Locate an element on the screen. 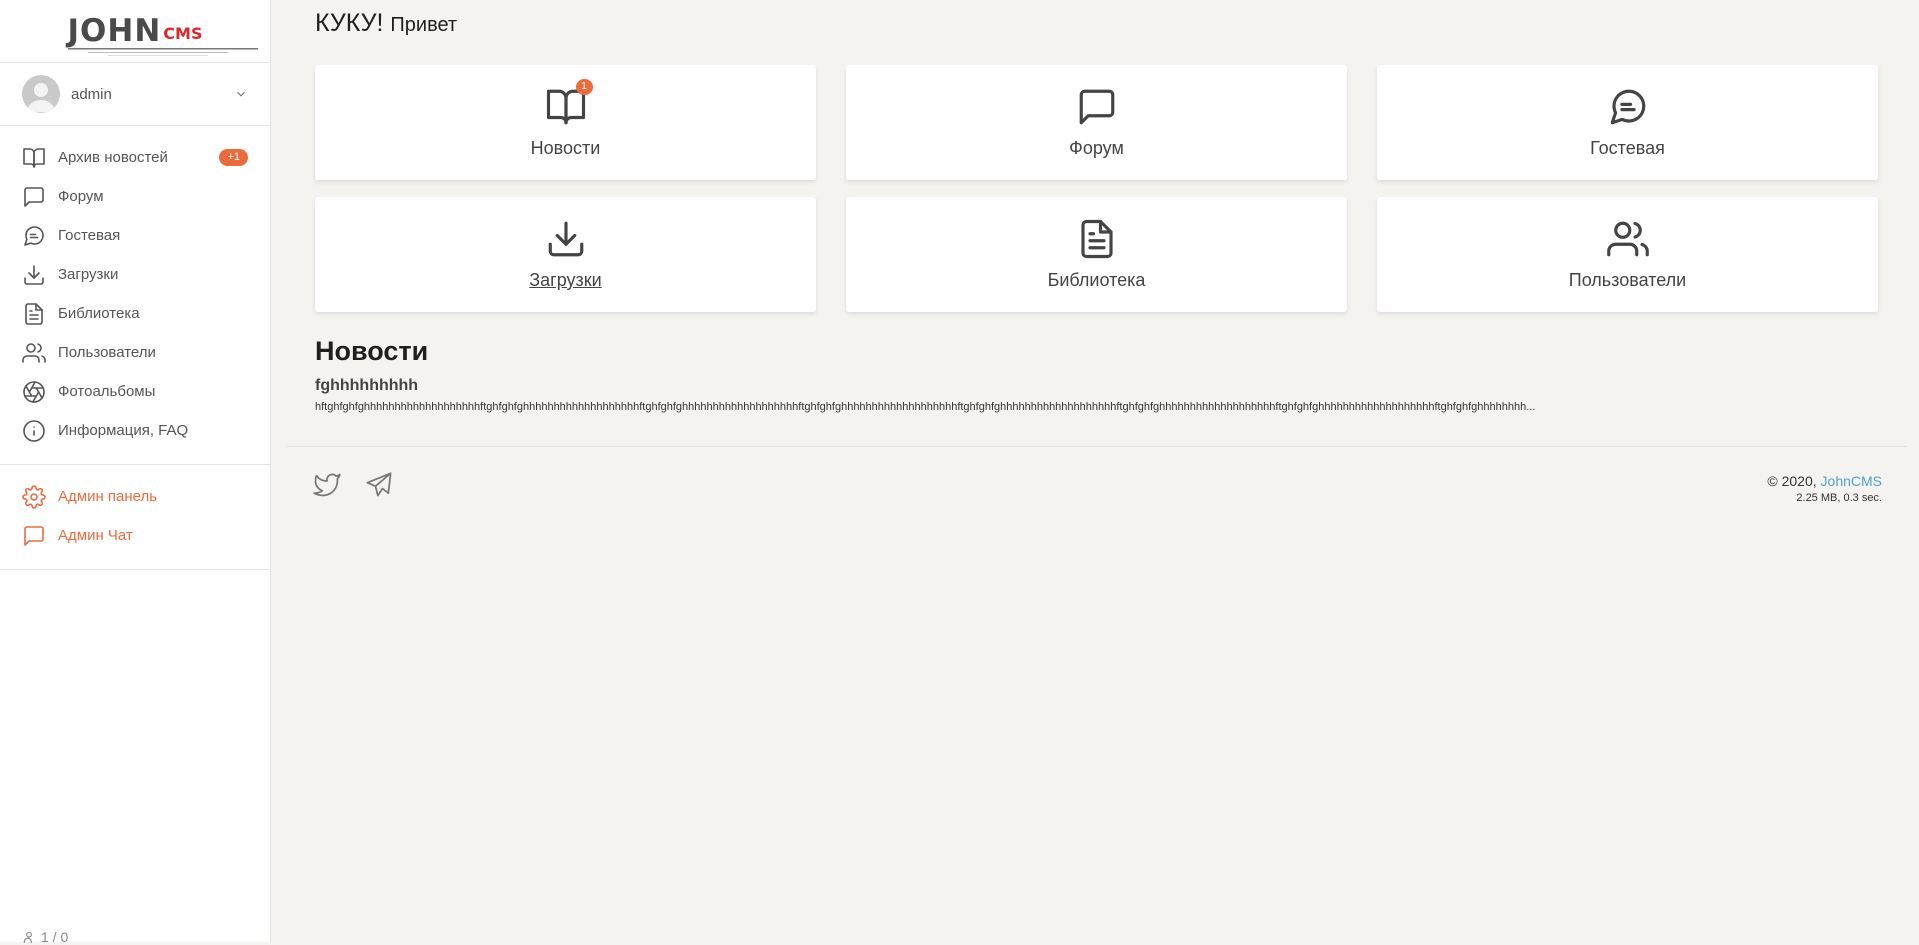 This screenshot has height=945, width=1919. copyright-text: © 2020, is located at coordinates (1794, 481).